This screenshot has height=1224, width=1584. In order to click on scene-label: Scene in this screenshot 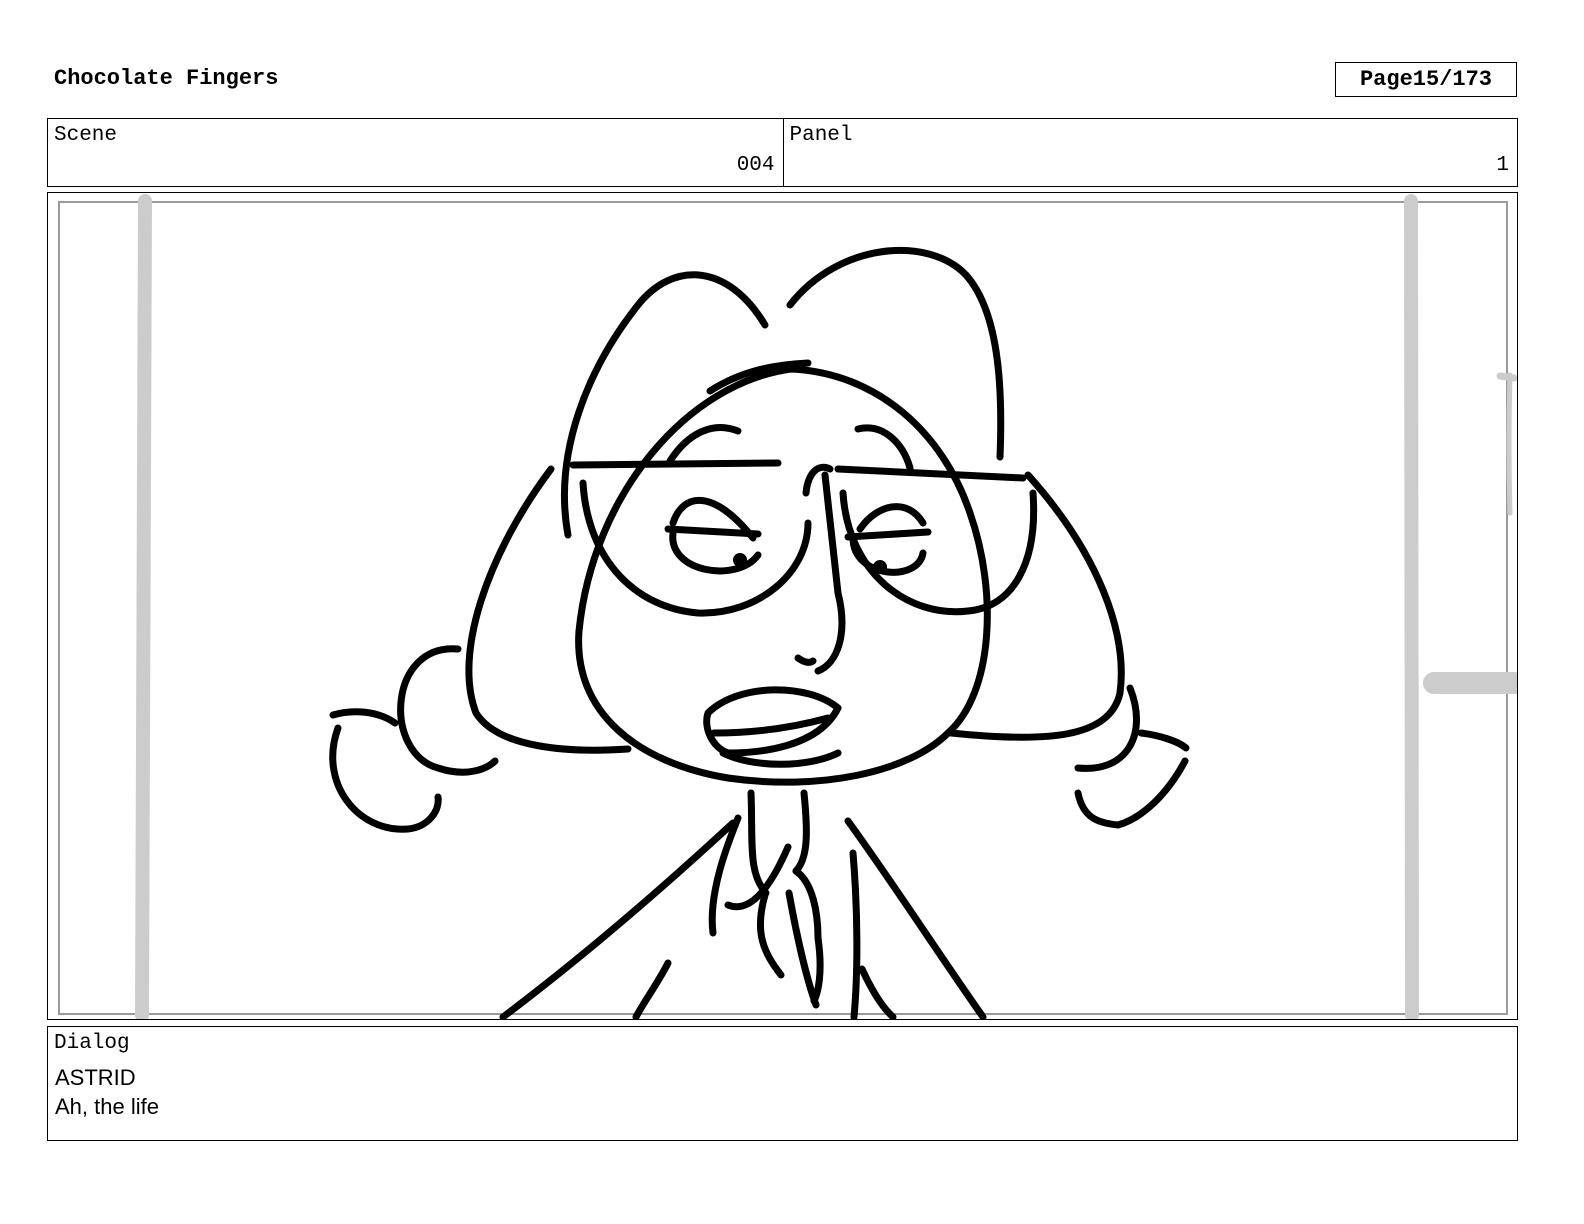, I will do `click(86, 135)`.